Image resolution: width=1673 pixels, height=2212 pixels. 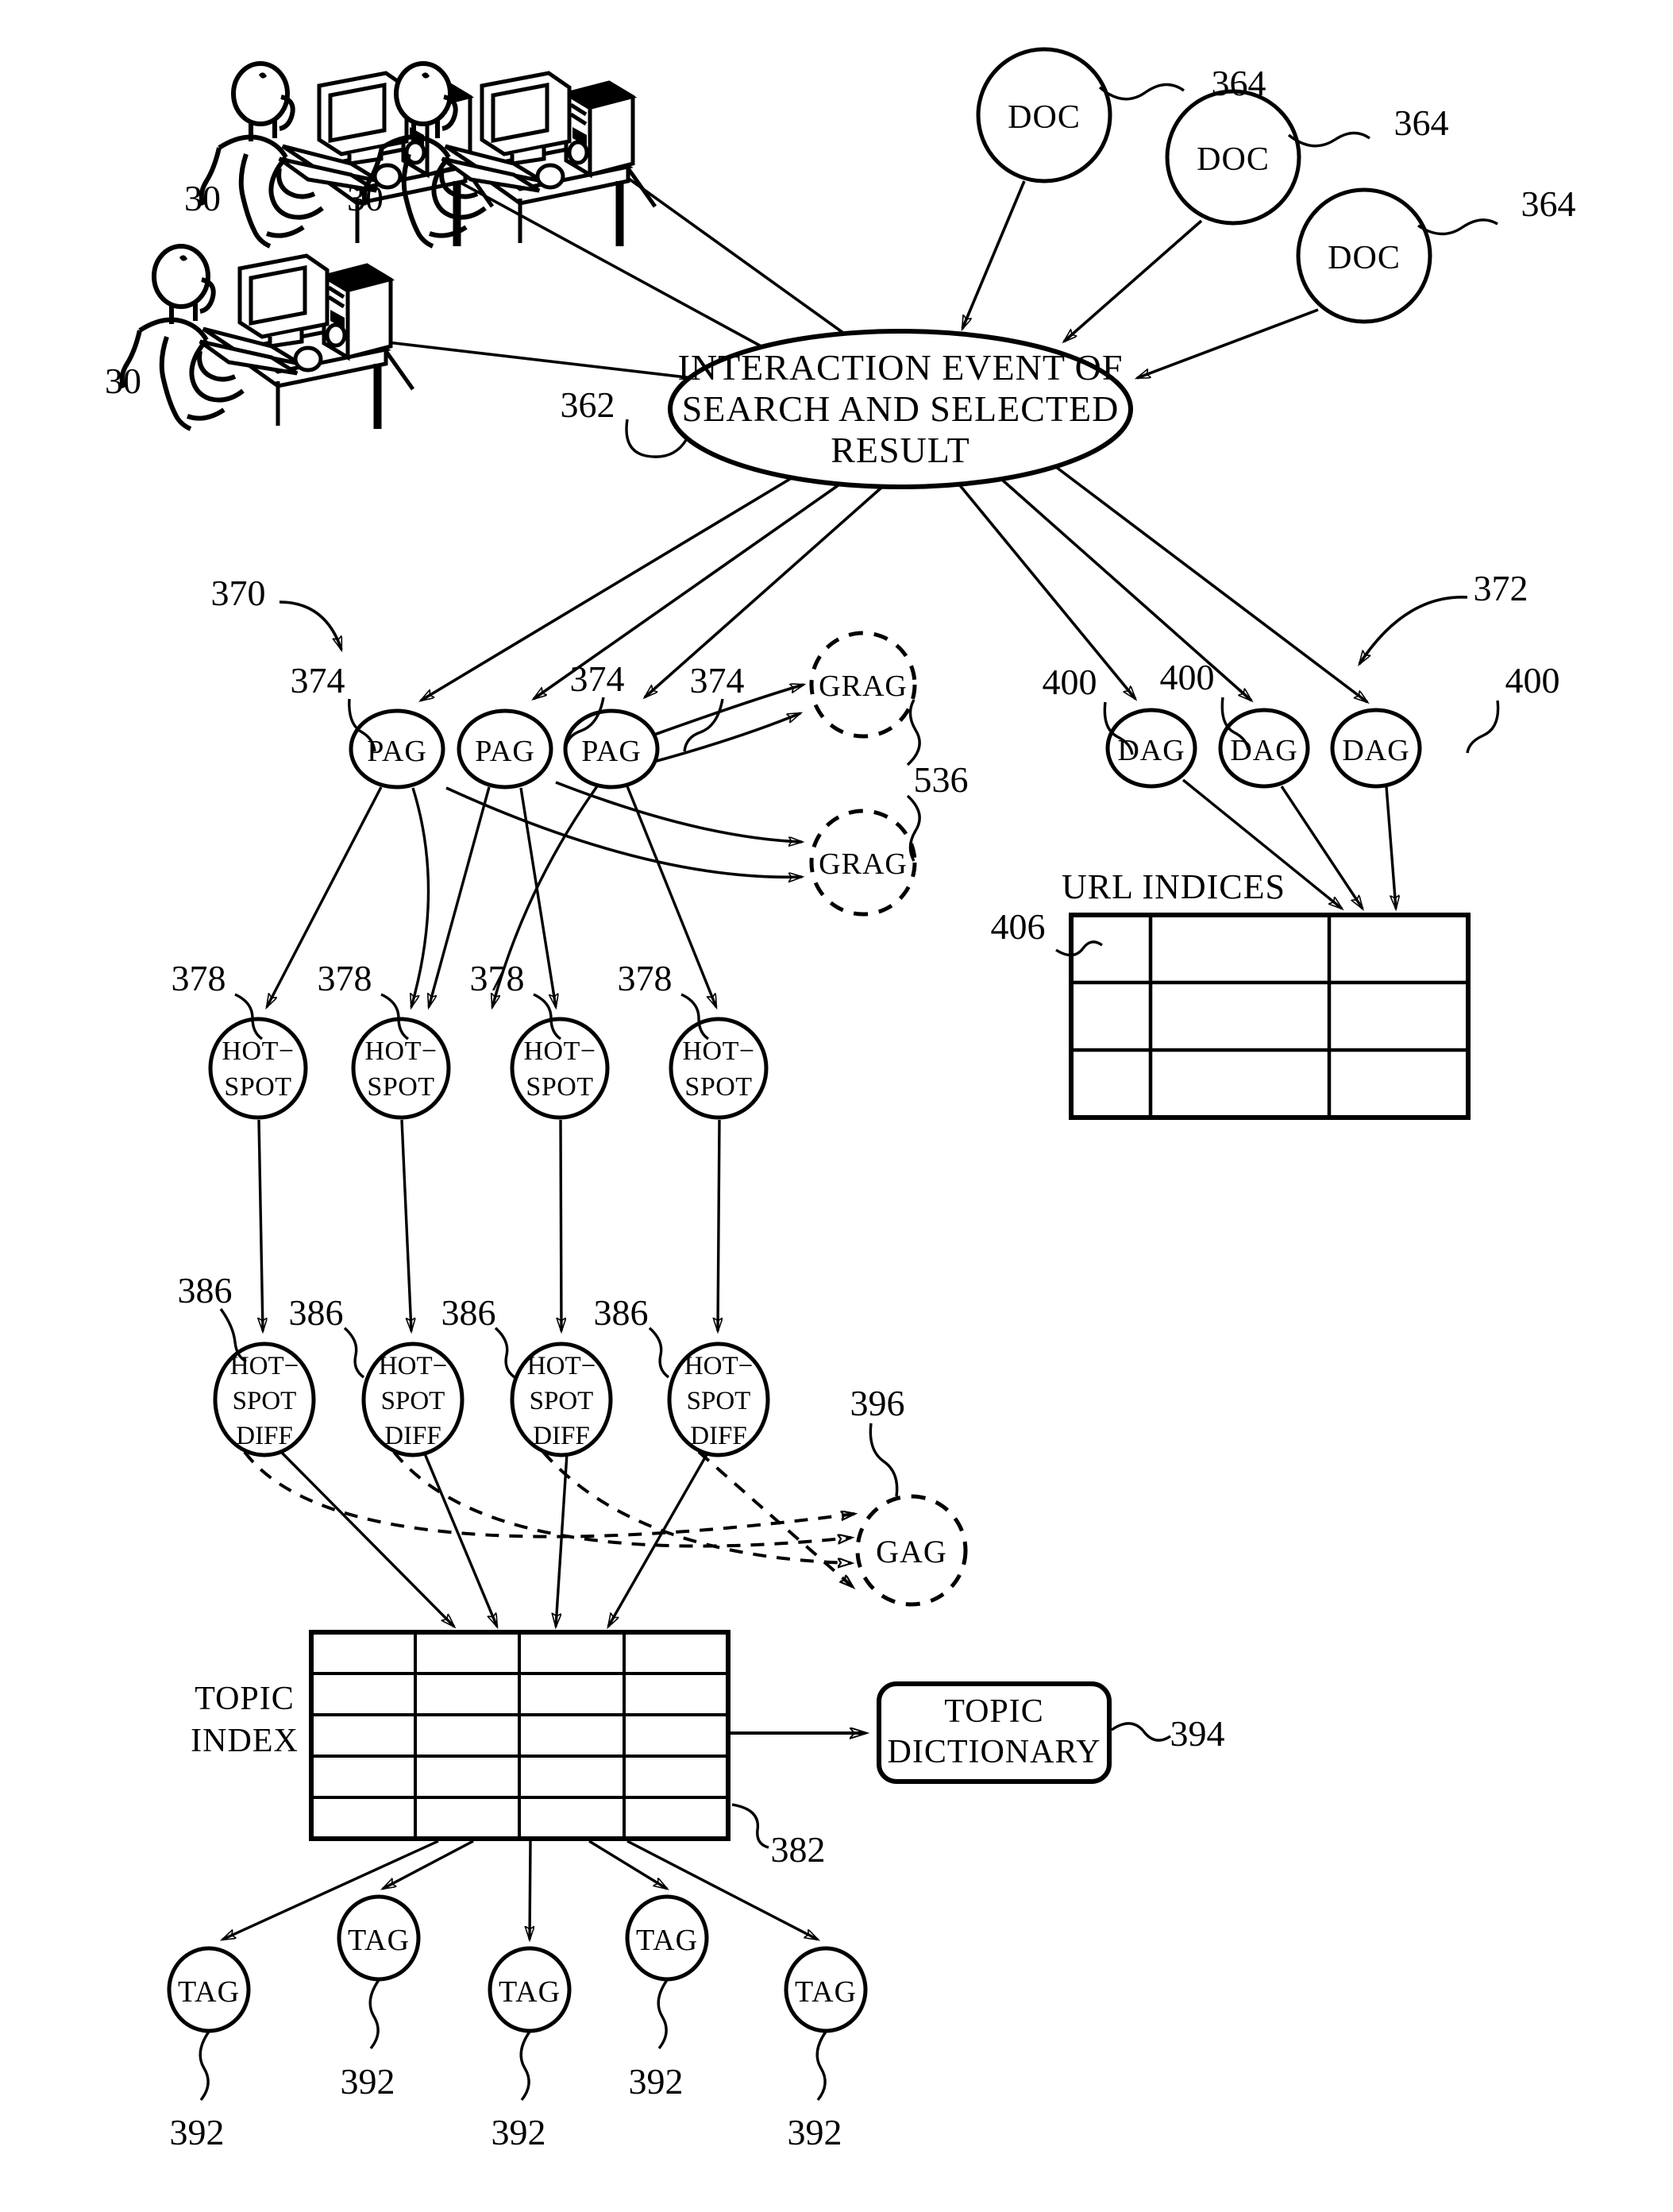 What do you see at coordinates (1270, 1016) in the screenshot?
I see `url-indices-grid` at bounding box center [1270, 1016].